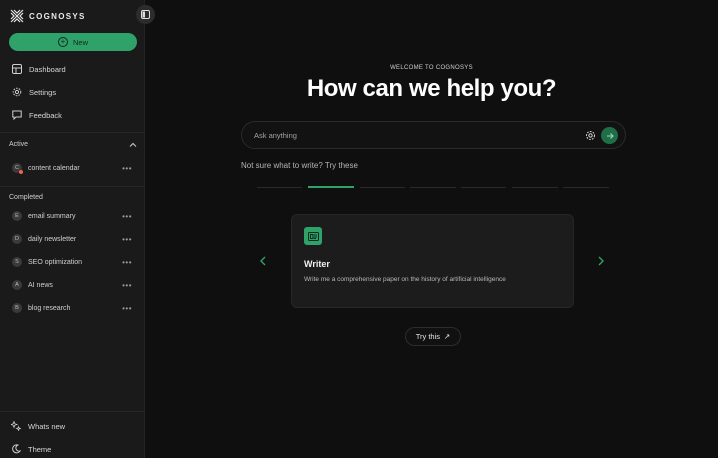 The image size is (718, 458). I want to click on avatar: D, so click(17, 239).